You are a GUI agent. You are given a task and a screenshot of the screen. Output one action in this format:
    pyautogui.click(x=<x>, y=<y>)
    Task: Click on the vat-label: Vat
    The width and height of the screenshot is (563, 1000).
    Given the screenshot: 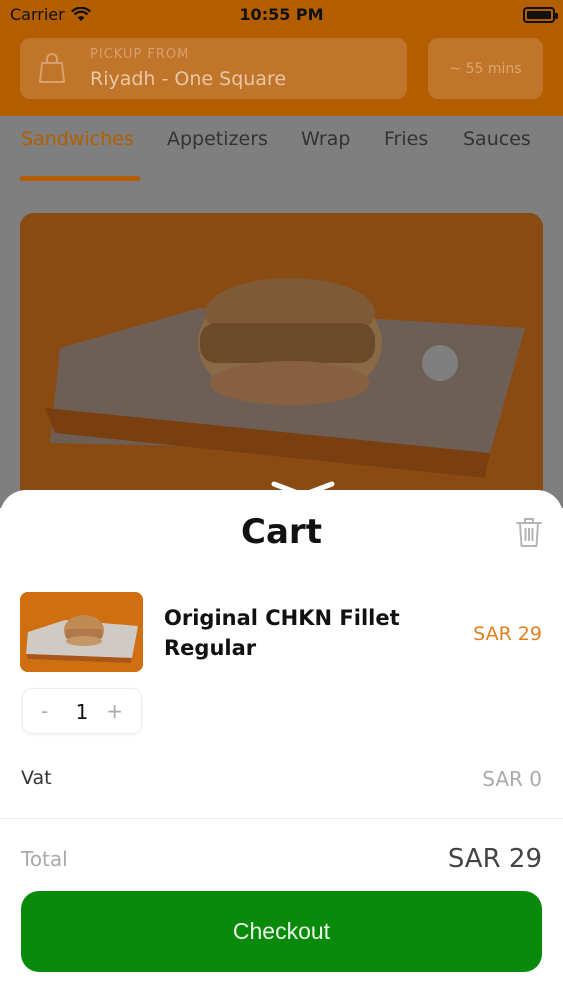 What is the action you would take?
    pyautogui.click(x=36, y=778)
    